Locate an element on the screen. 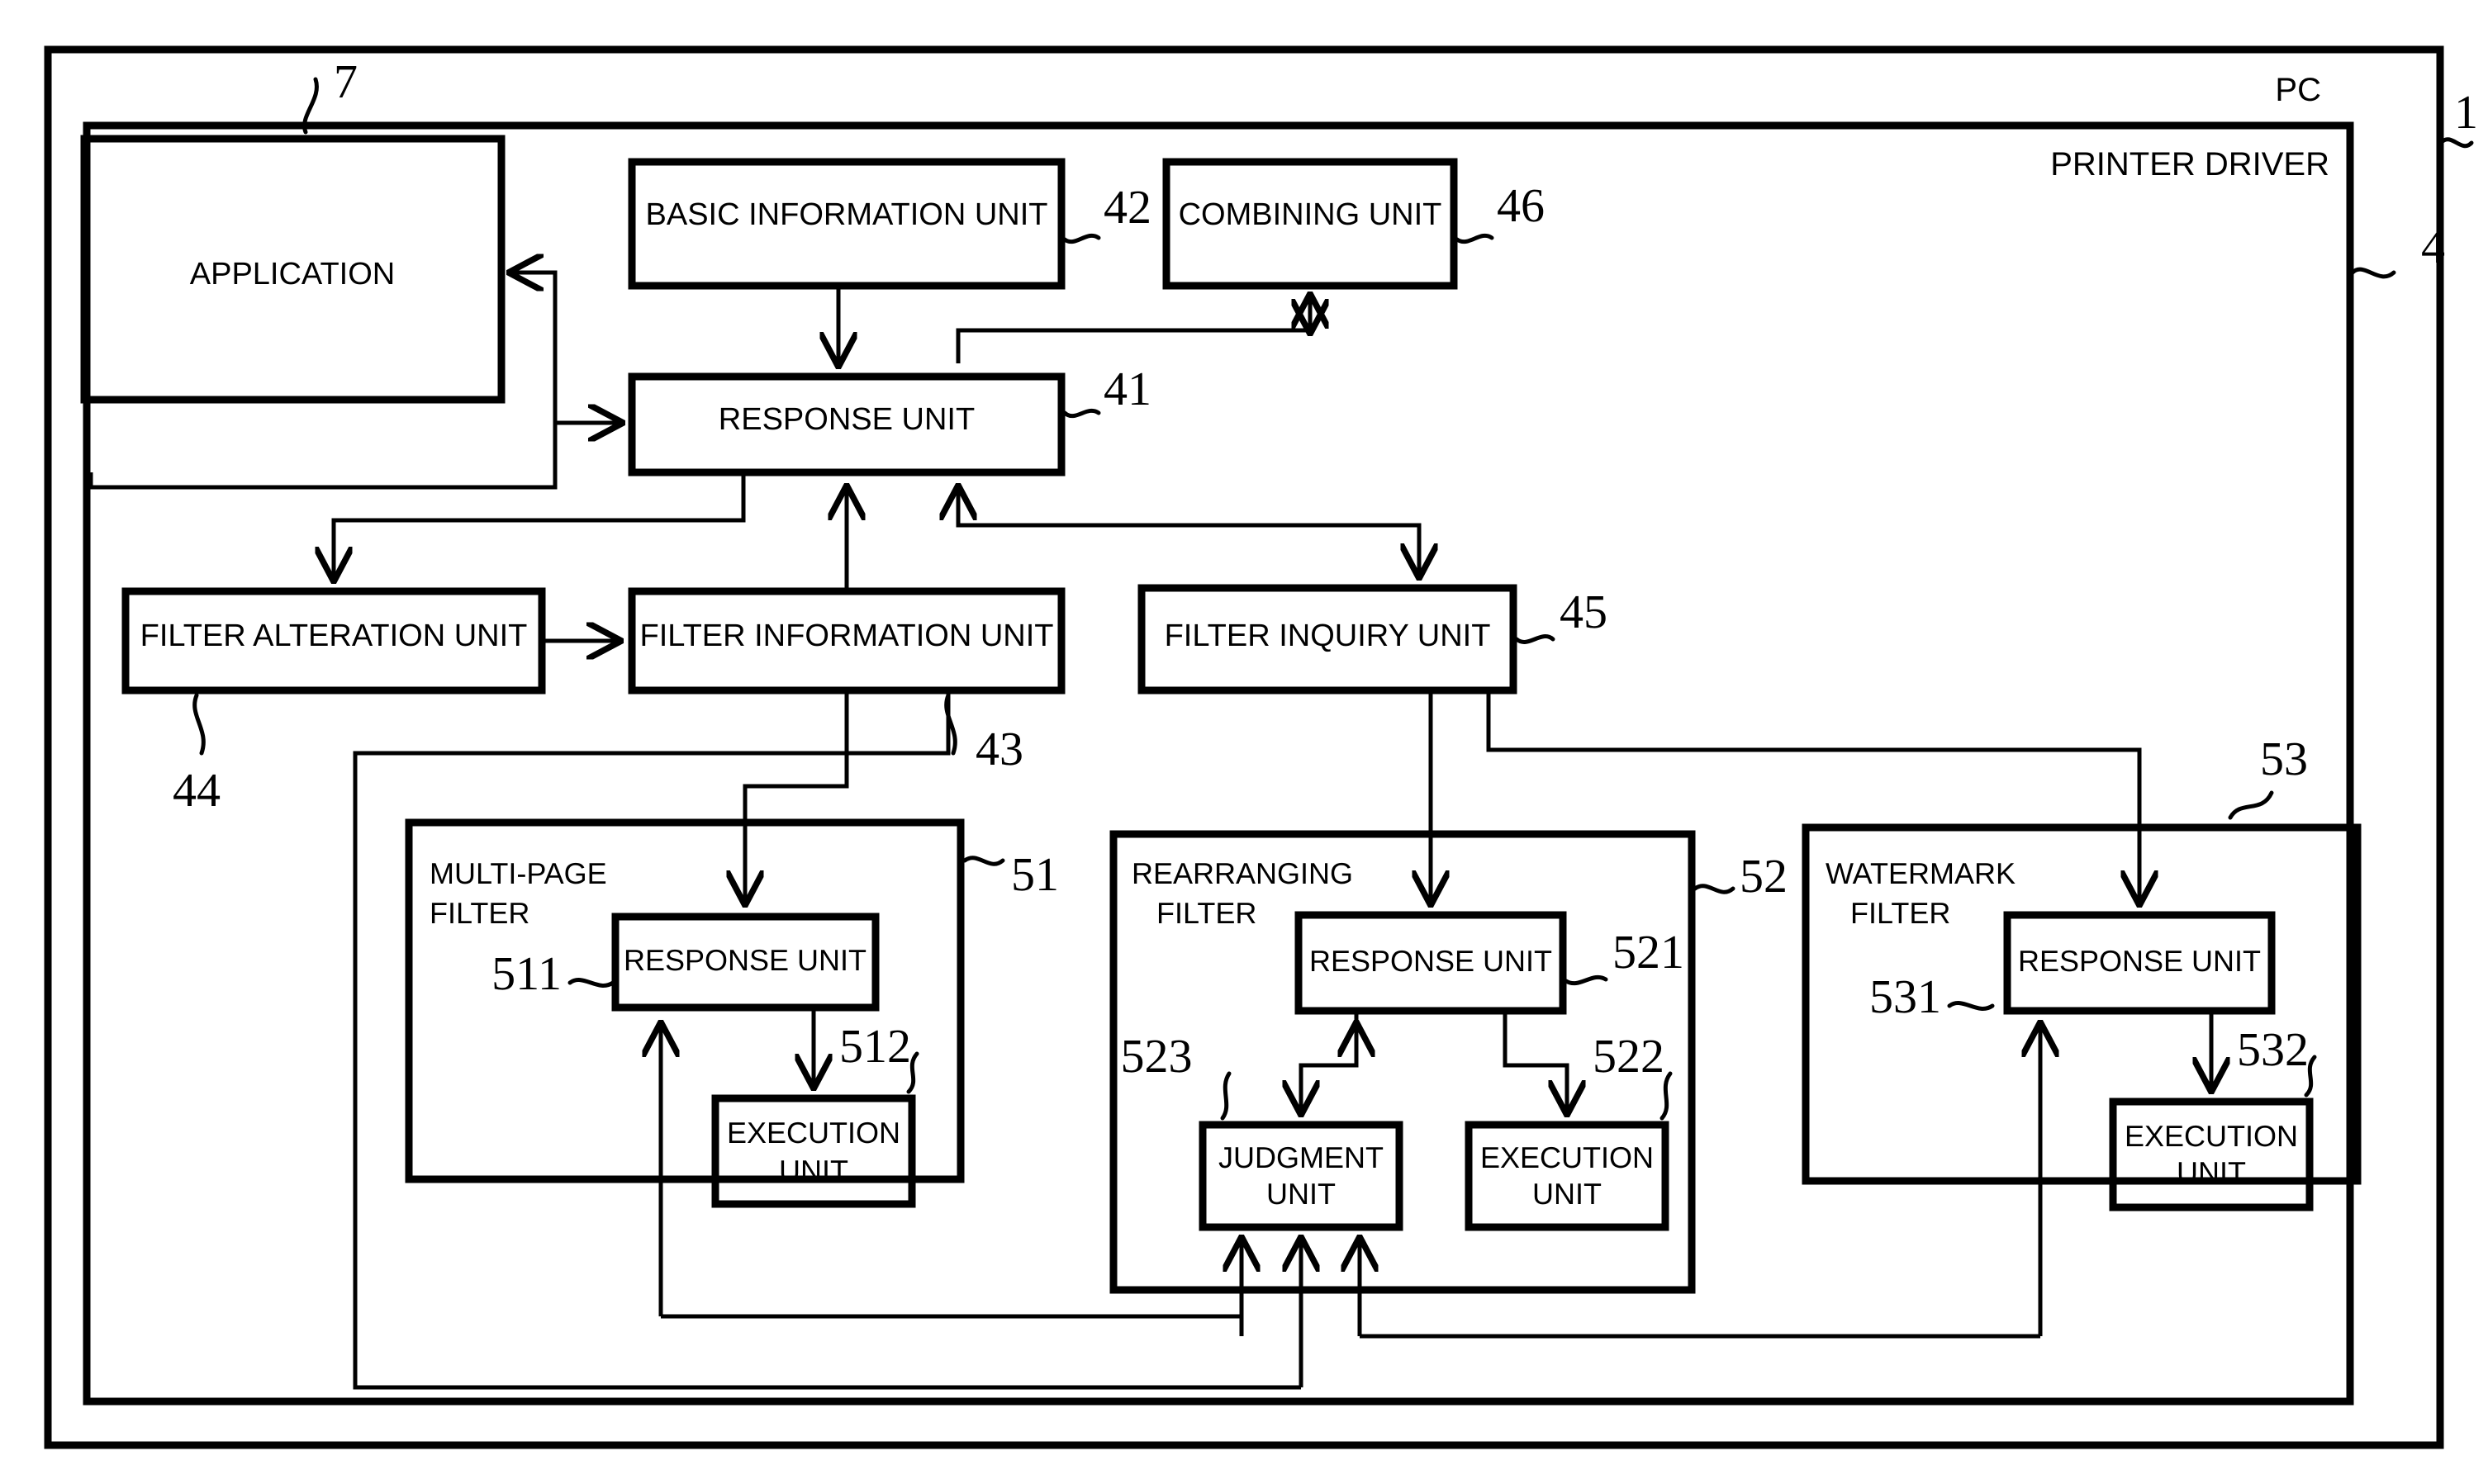 Image resolution: width=2488 pixels, height=1484 pixels. pc-ref: 1 is located at coordinates (2466, 112).